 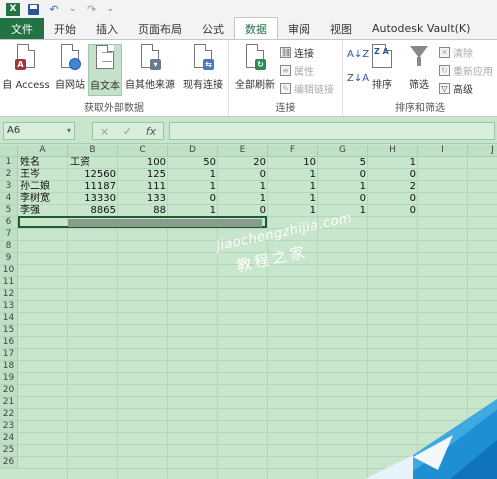 I want to click on table-cell: 88, so click(x=143, y=210).